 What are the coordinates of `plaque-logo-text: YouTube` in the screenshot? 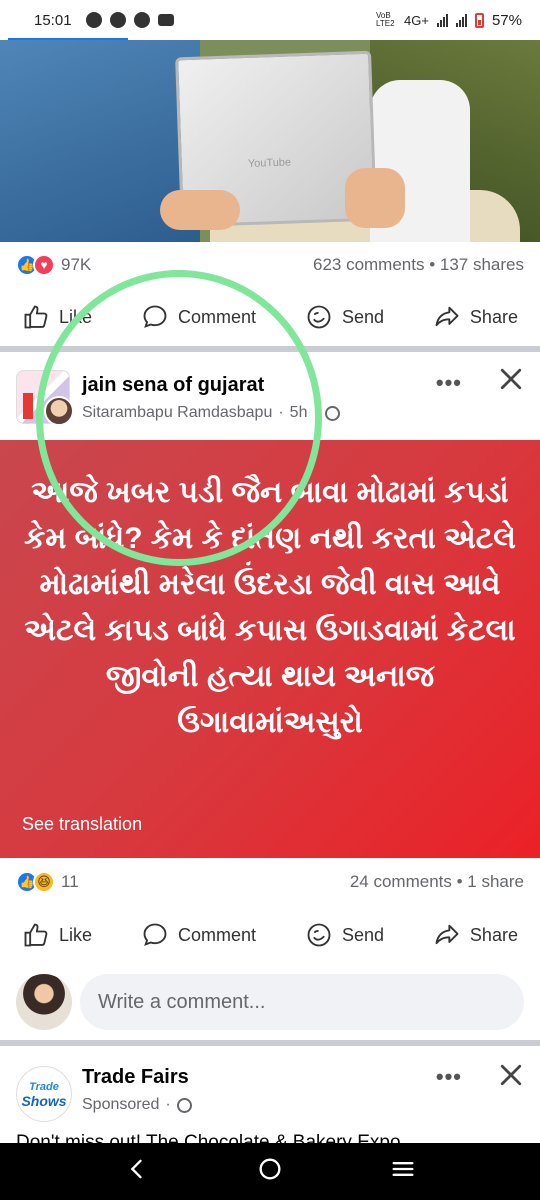 It's located at (269, 163).